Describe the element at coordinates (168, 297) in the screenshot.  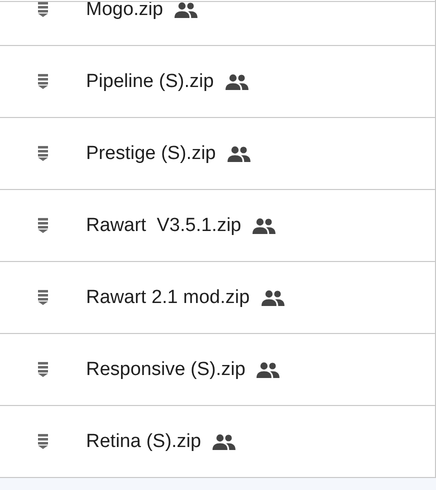
I see `file-name: Rawart 2.1 mod.zip` at that location.